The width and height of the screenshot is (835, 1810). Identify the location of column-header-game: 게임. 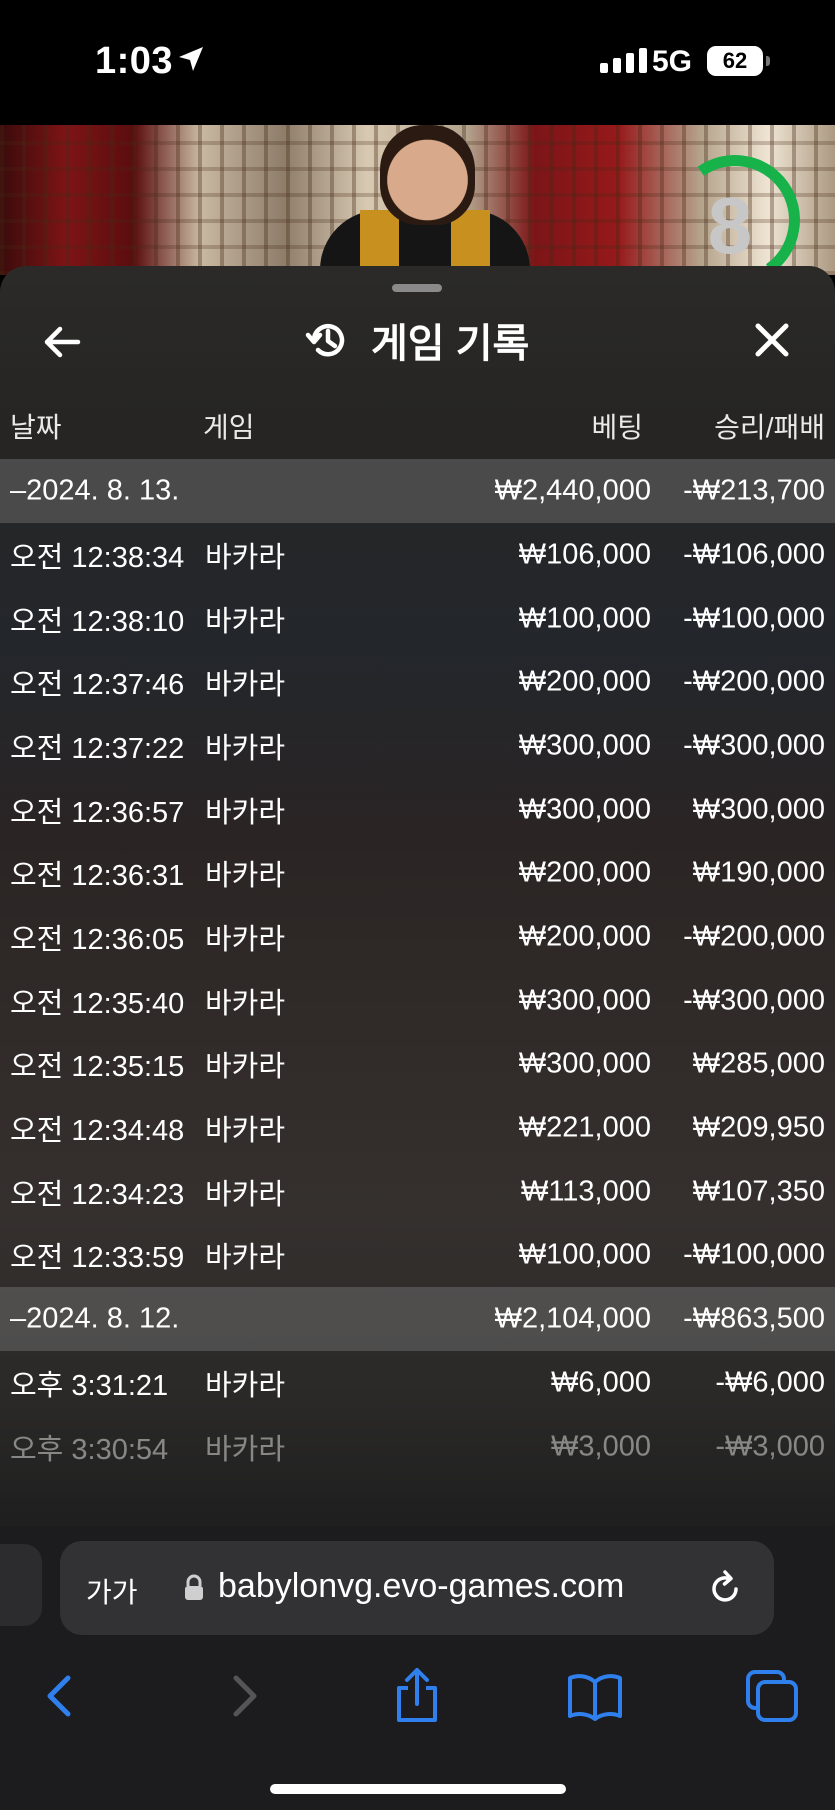
(229, 427).